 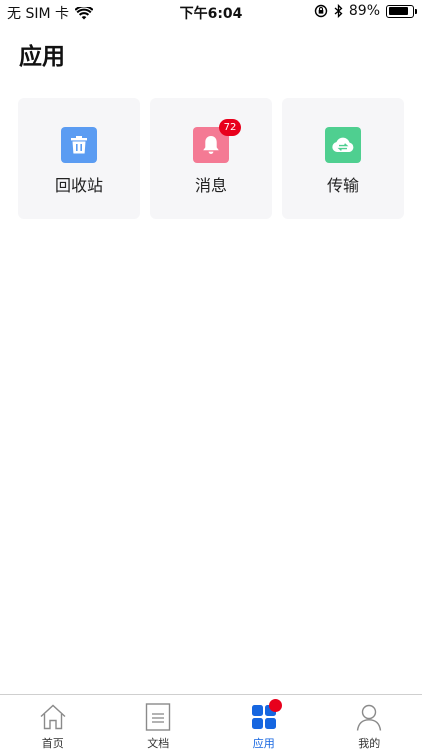 I want to click on app-card-recycle-bin: 回收站, so click(x=79, y=158).